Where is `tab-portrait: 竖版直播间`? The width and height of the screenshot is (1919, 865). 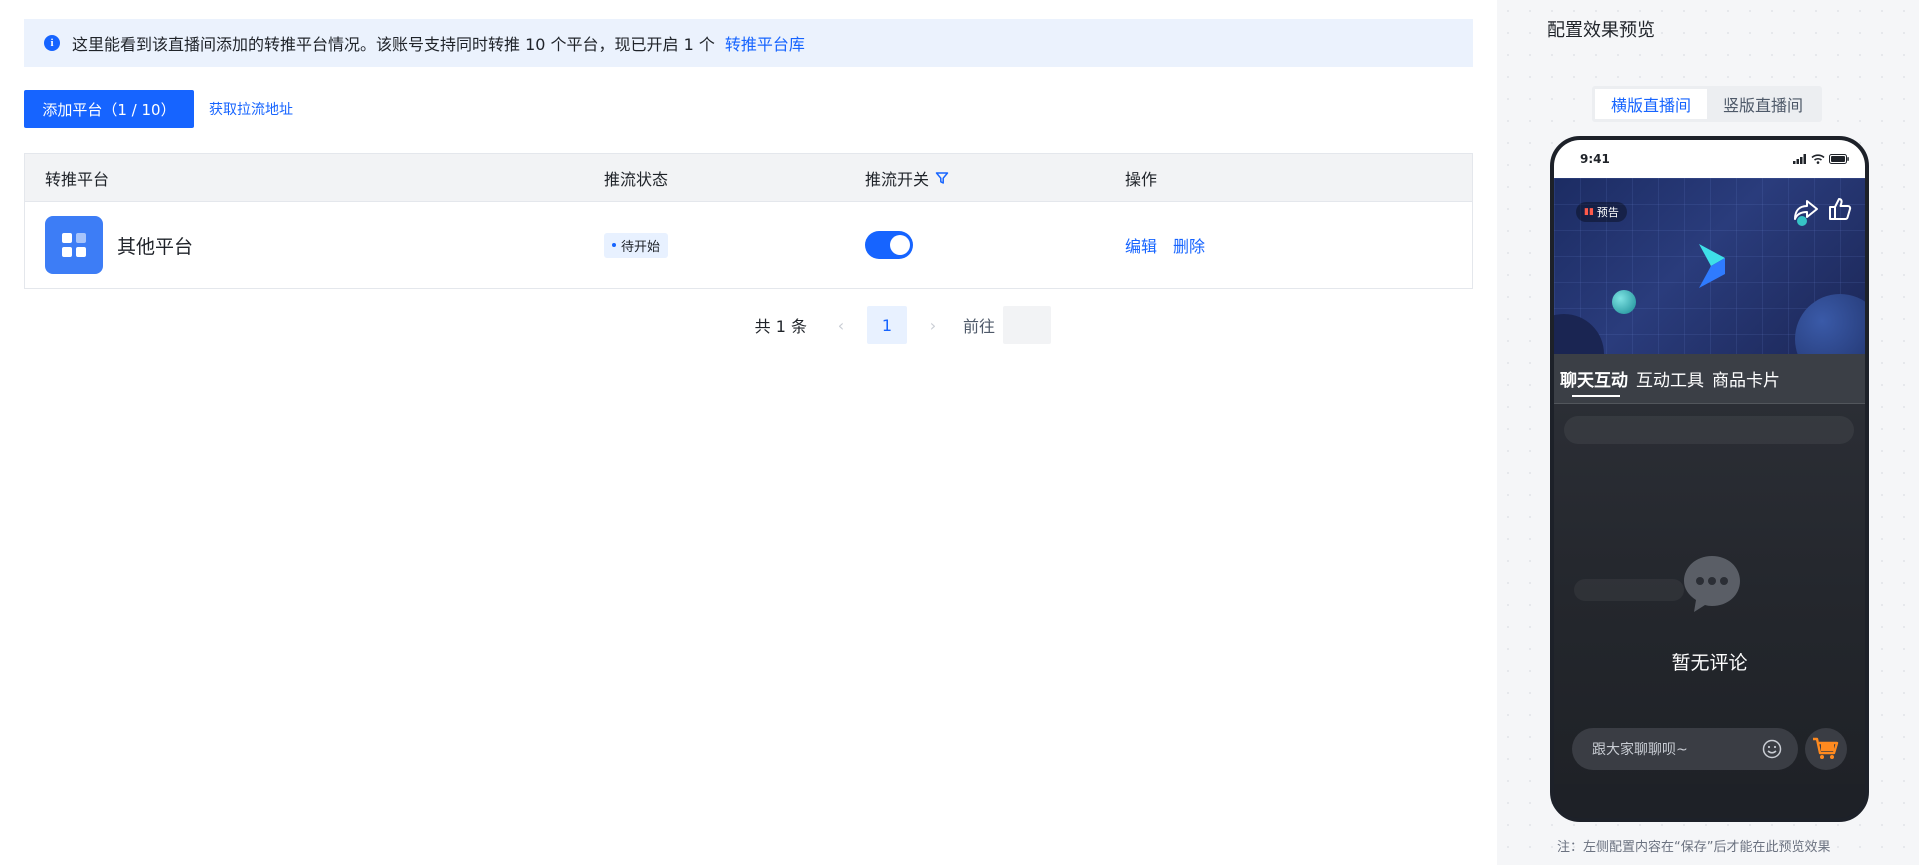 tab-portrait: 竖版直播间 is located at coordinates (1763, 104).